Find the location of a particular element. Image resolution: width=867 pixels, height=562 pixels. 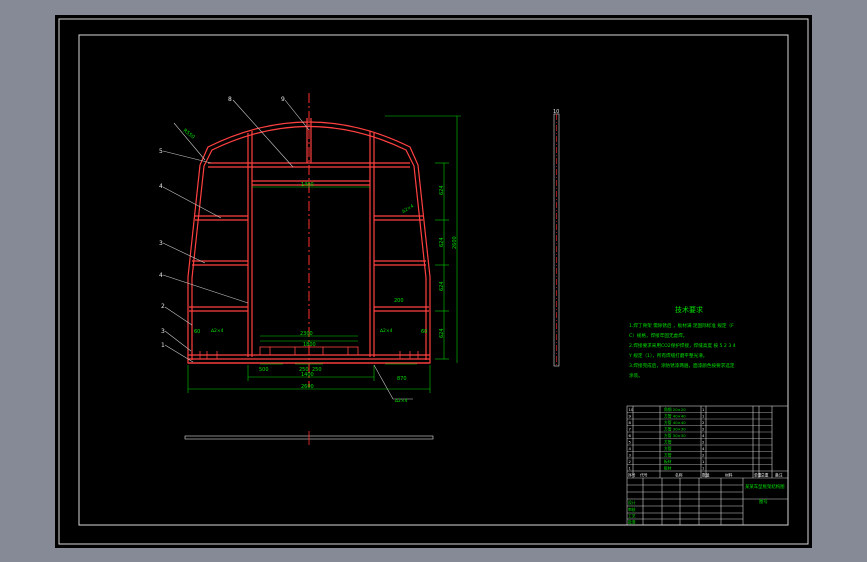

drawing-title: 某某车型框架结构图 is located at coordinates (765, 486).